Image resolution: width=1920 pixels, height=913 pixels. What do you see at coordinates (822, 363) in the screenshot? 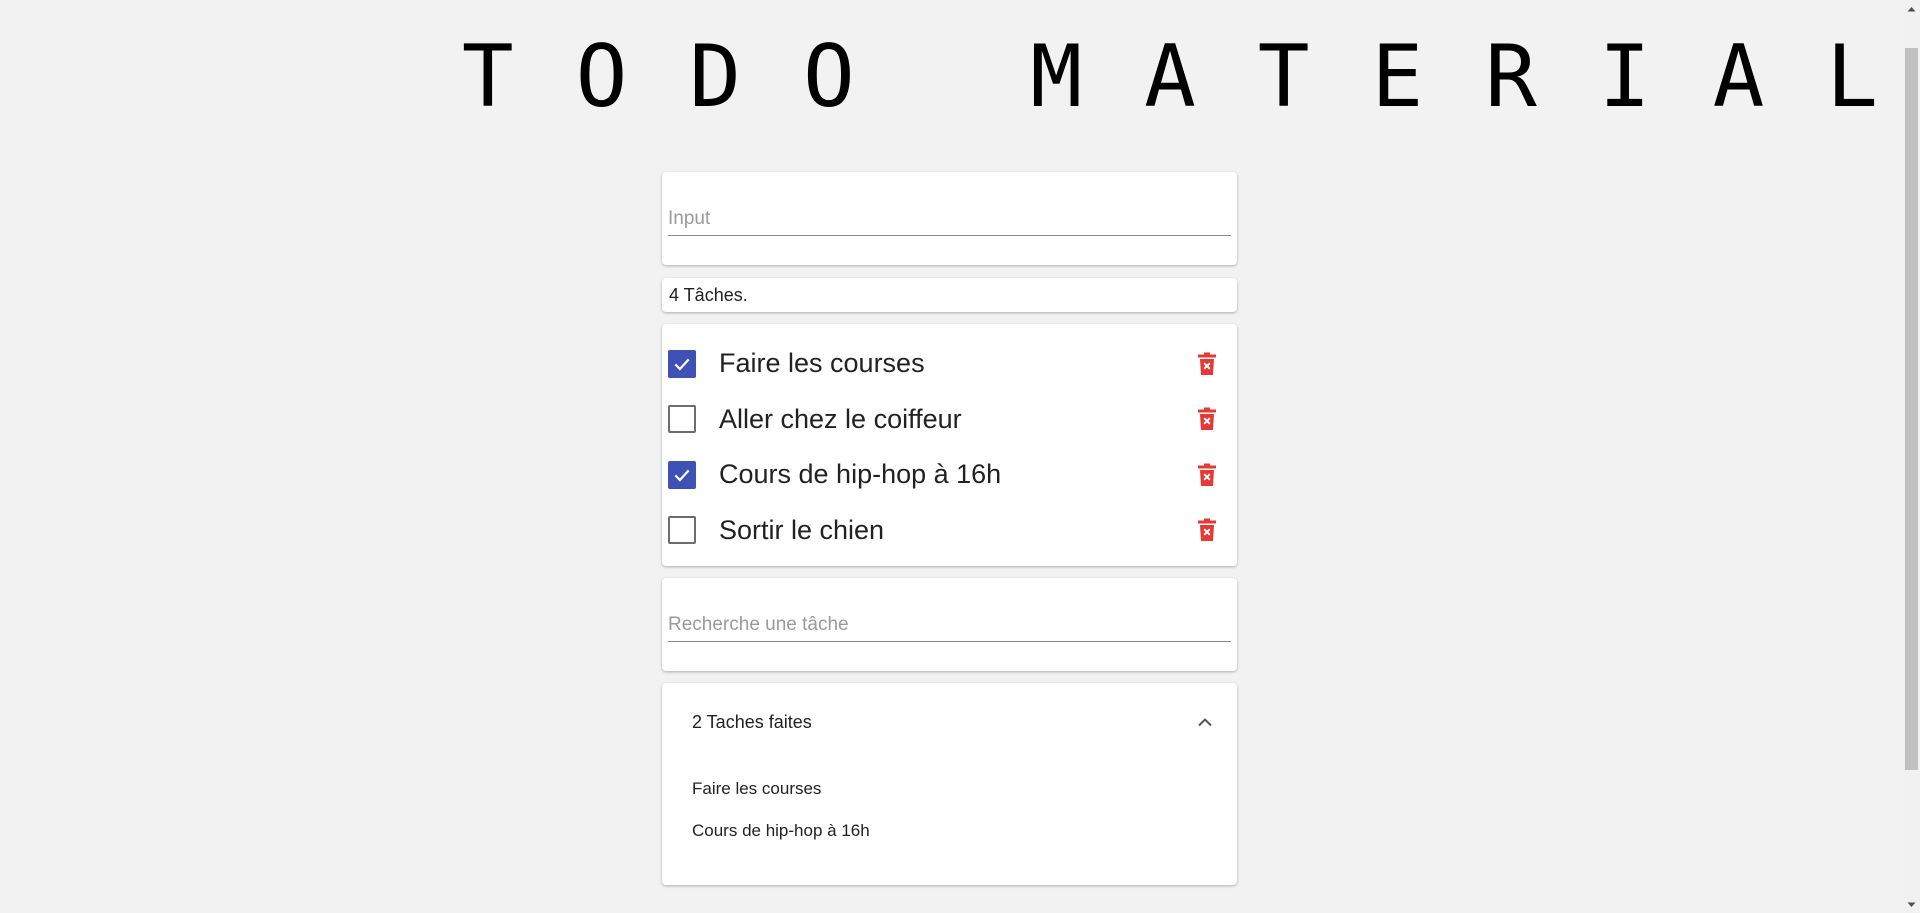
I see `task-label: Faire les courses` at bounding box center [822, 363].